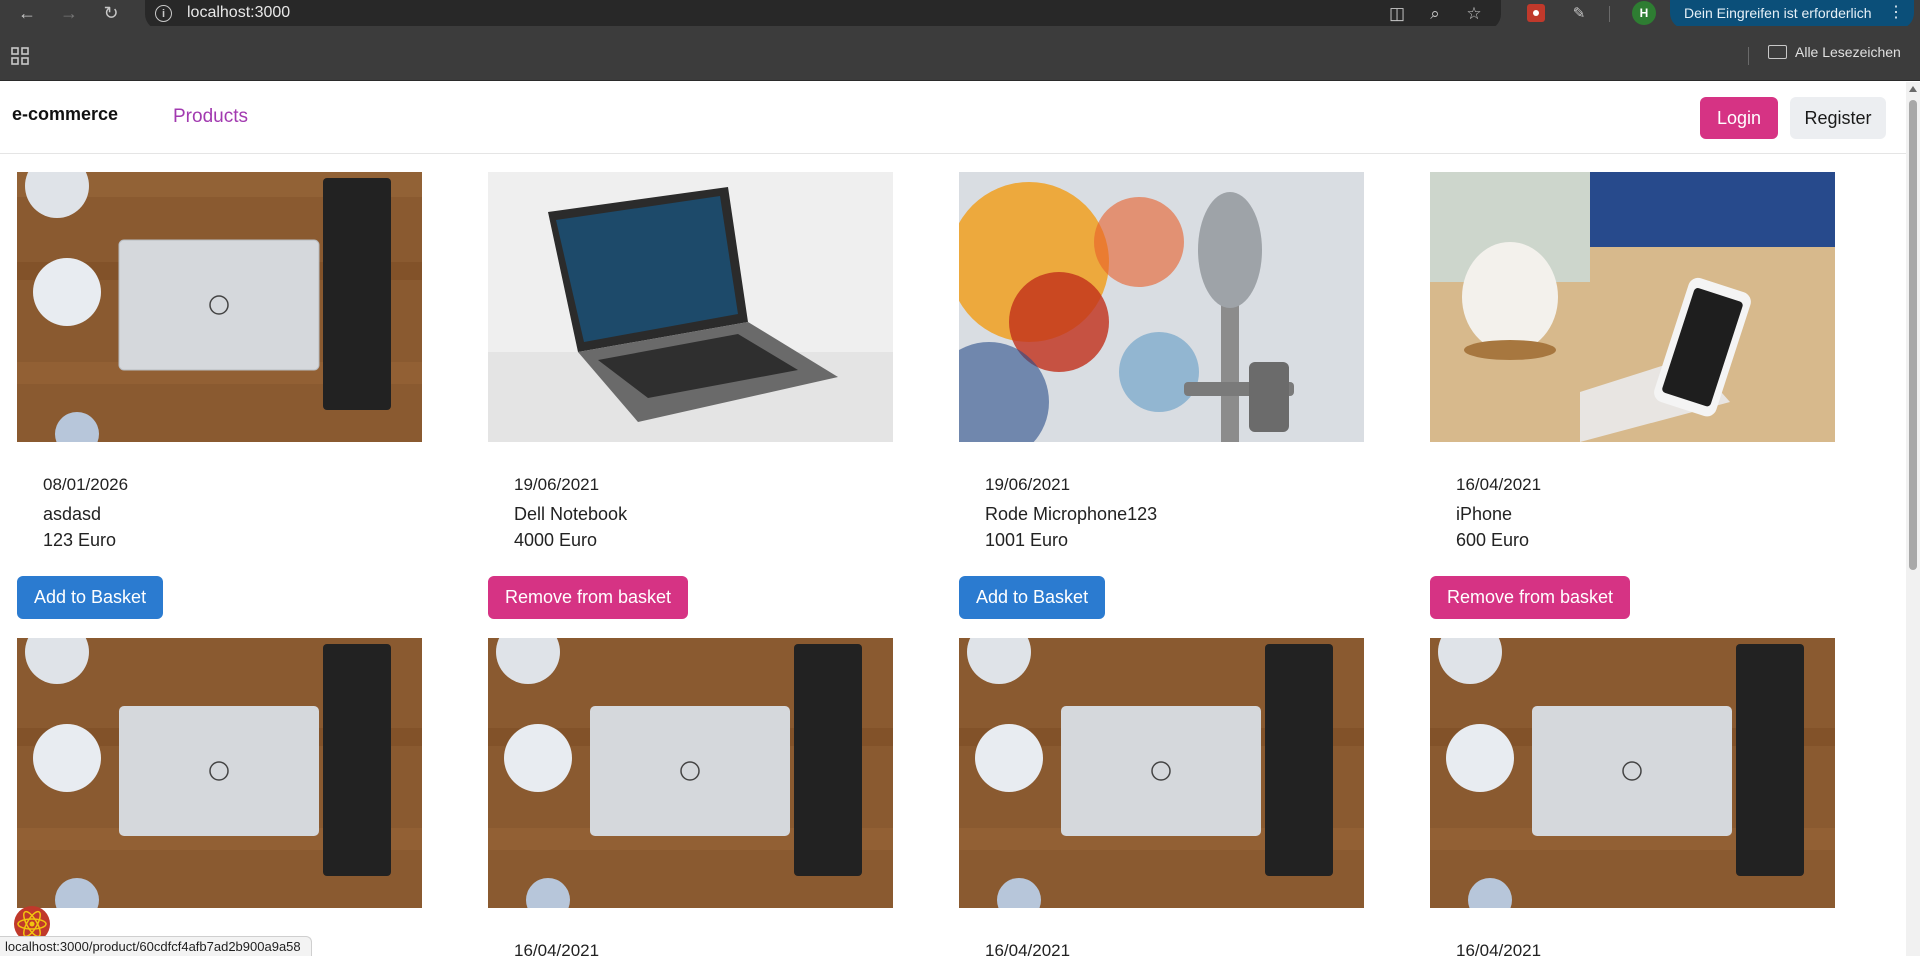  I want to click on all-bookmarks-button: Alle Lesezeichen, so click(1834, 52).